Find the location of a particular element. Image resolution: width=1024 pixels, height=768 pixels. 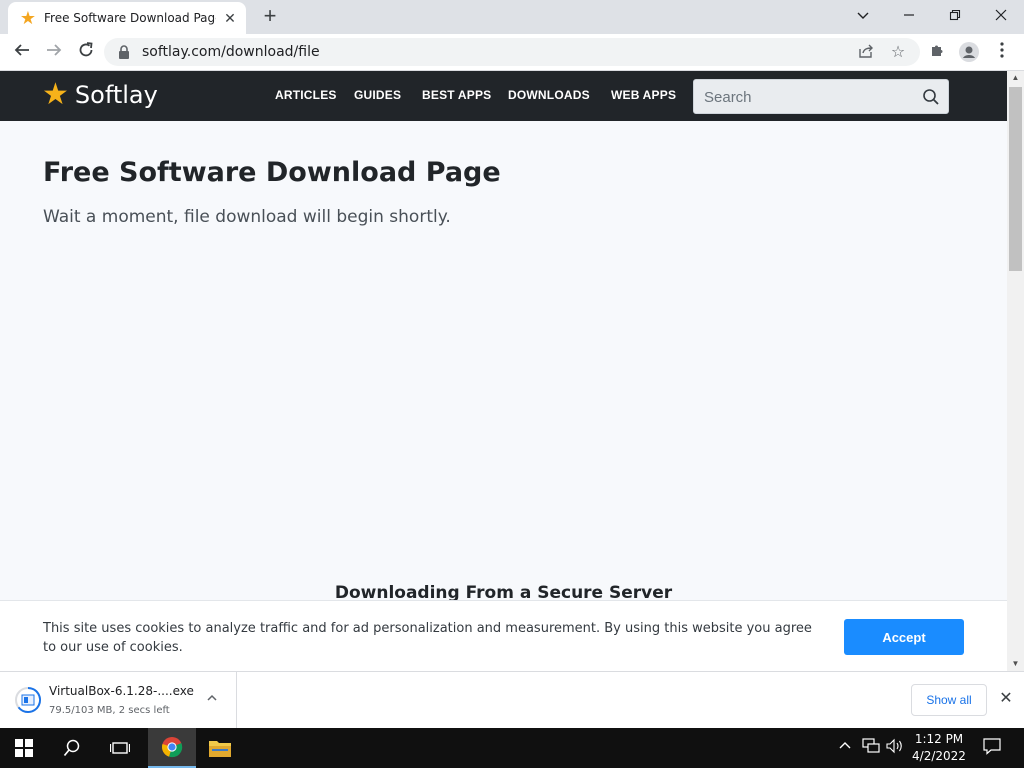

show-hidden-icons-chevron-icon is located at coordinates (845, 746).